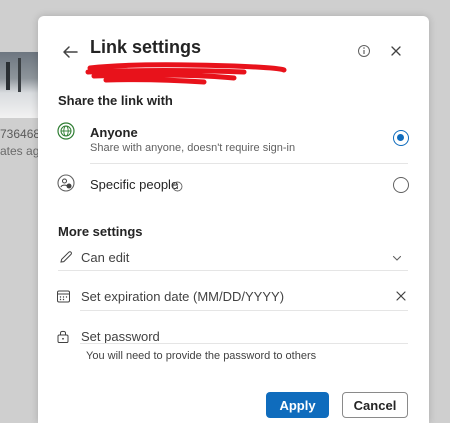 The height and width of the screenshot is (423, 450). I want to click on share-section-label: Share the link with, so click(115, 100).